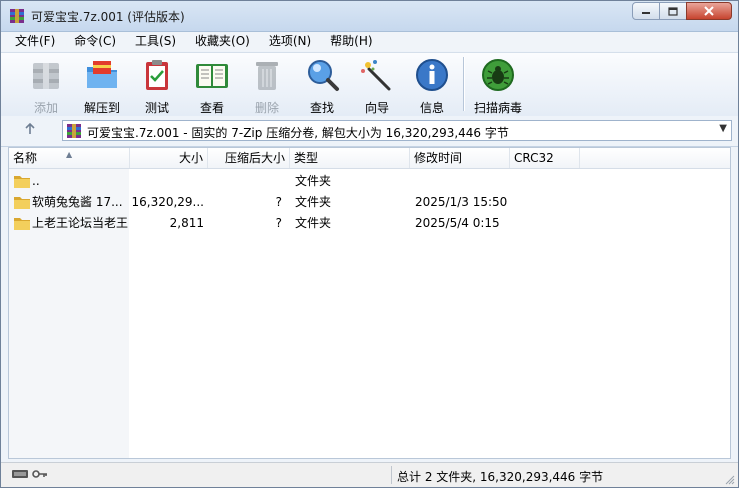 Image resolution: width=739 pixels, height=488 pixels. What do you see at coordinates (212, 76) in the screenshot?
I see `view-book-icon` at bounding box center [212, 76].